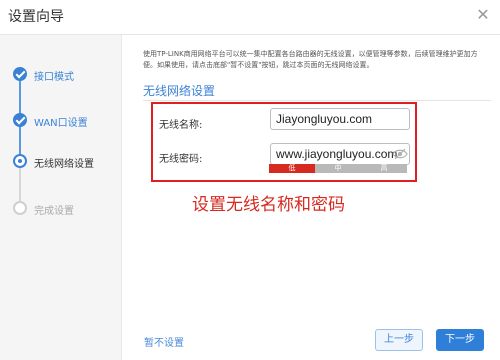  What do you see at coordinates (292, 168) in the screenshot?
I see `strength-weak: 低` at bounding box center [292, 168].